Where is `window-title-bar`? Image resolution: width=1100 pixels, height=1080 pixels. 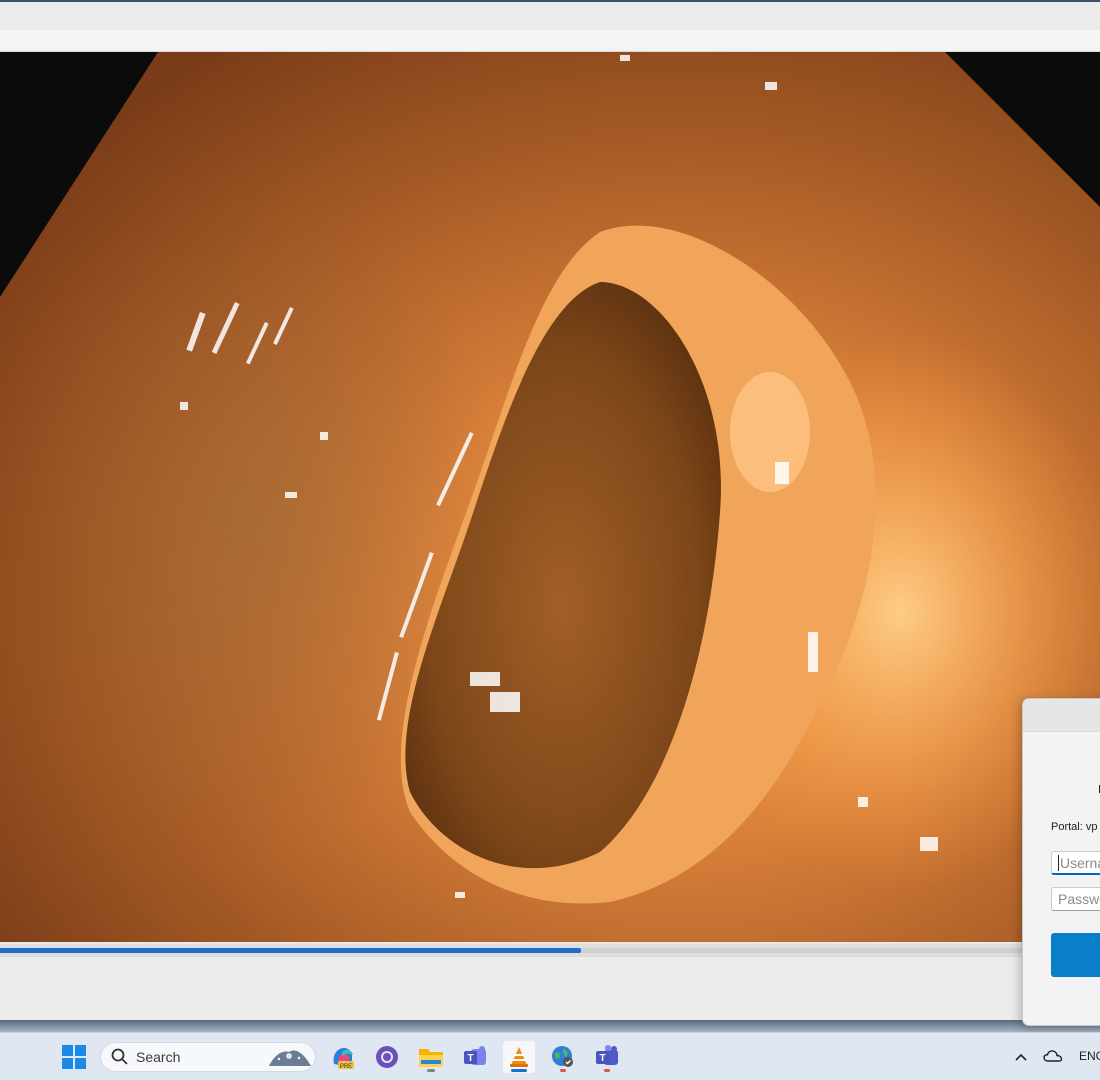 window-title-bar is located at coordinates (550, 15).